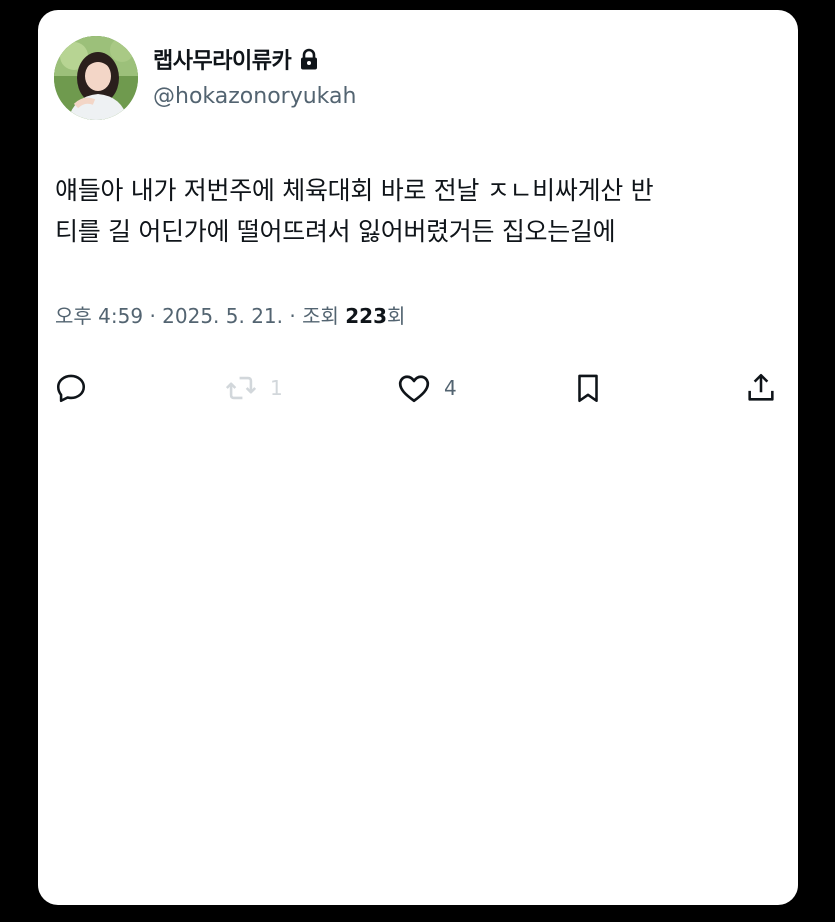  I want to click on post-text-line: 얘들아 내가 저번주에 체육대회 바로 전날 ㅈㄴ비싸게산 반, so click(354, 190).